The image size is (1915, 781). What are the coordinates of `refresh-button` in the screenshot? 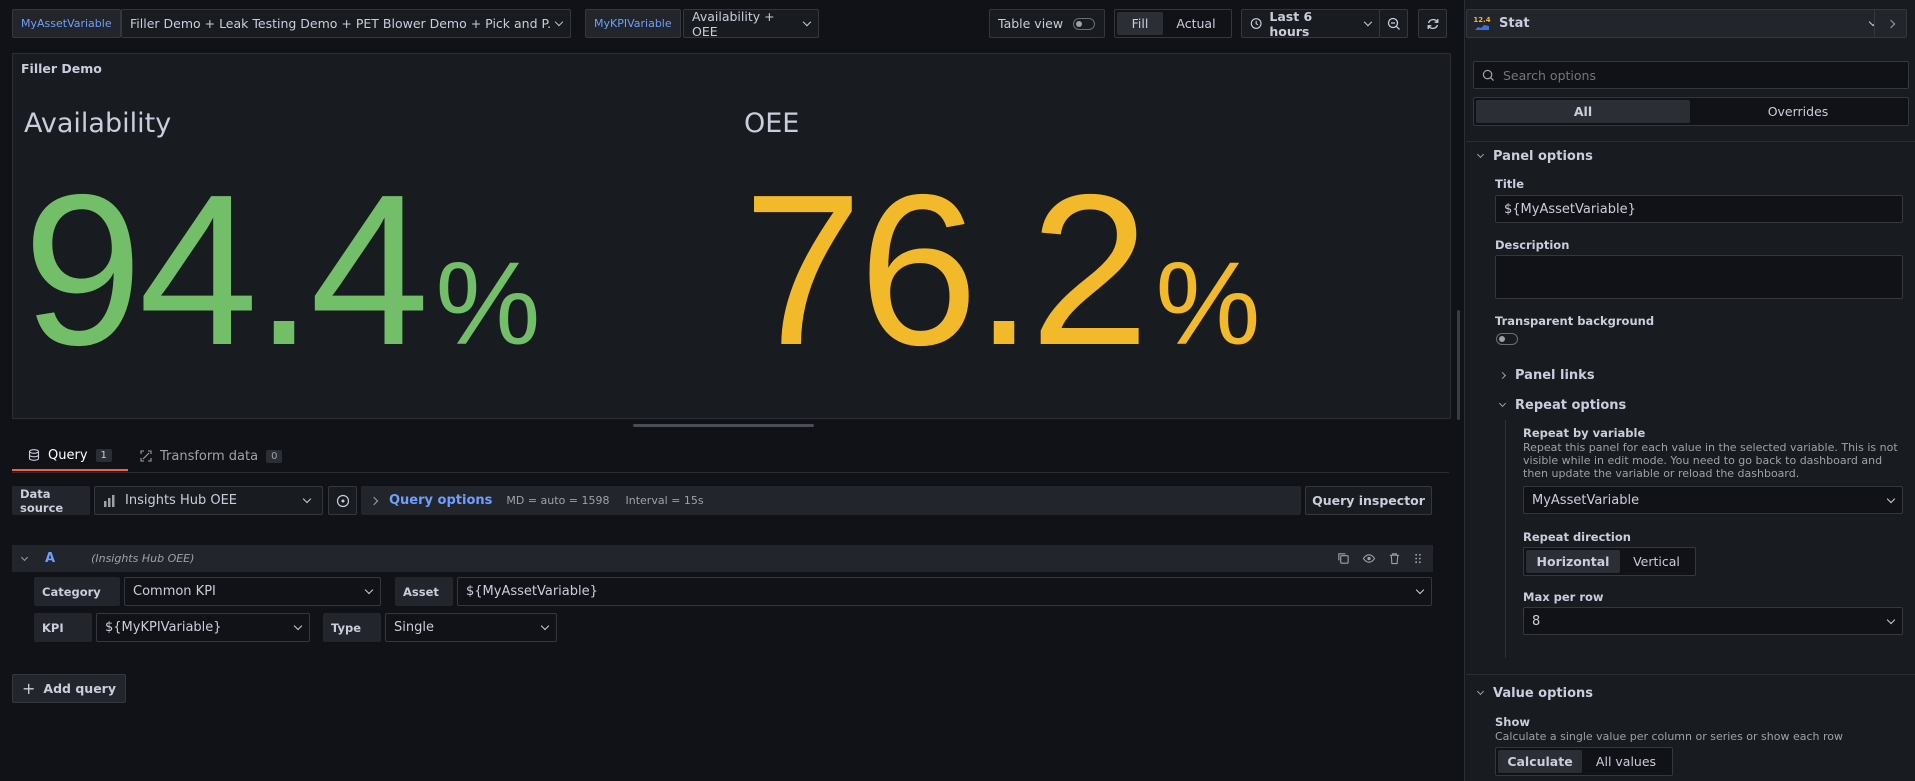 It's located at (1432, 23).